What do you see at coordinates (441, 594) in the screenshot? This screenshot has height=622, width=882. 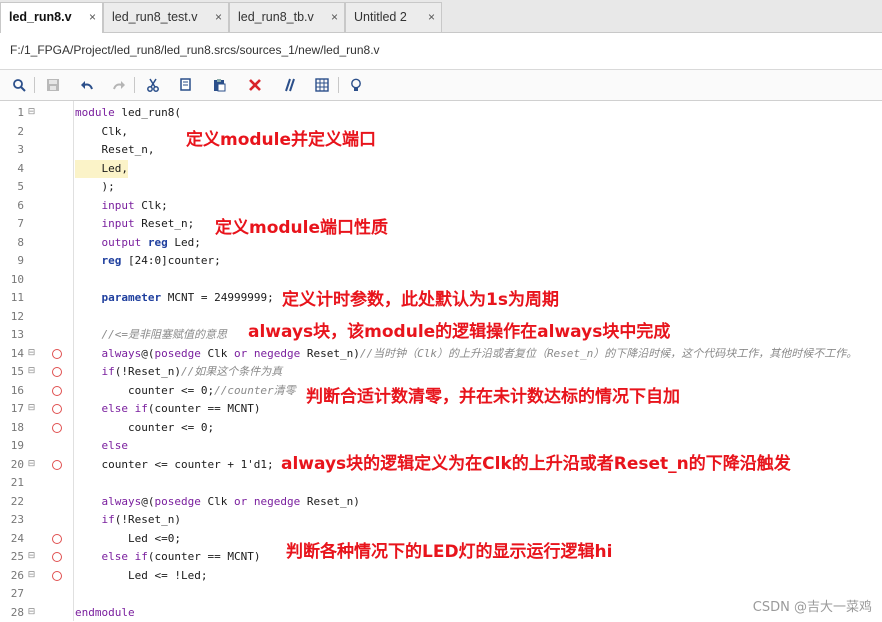 I see `code-line: 27` at bounding box center [441, 594].